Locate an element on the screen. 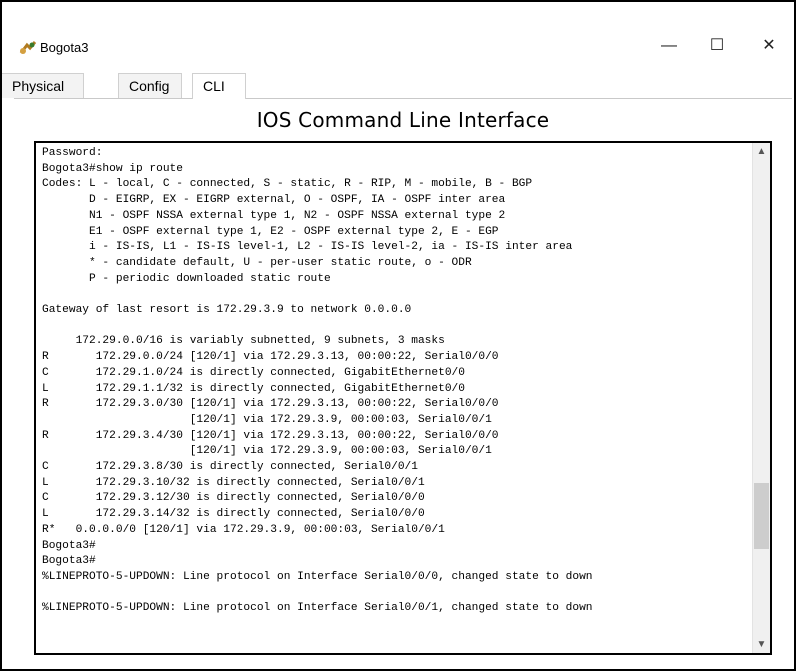 The width and height of the screenshot is (796, 671). window-title: Bogota3 is located at coordinates (64, 47).